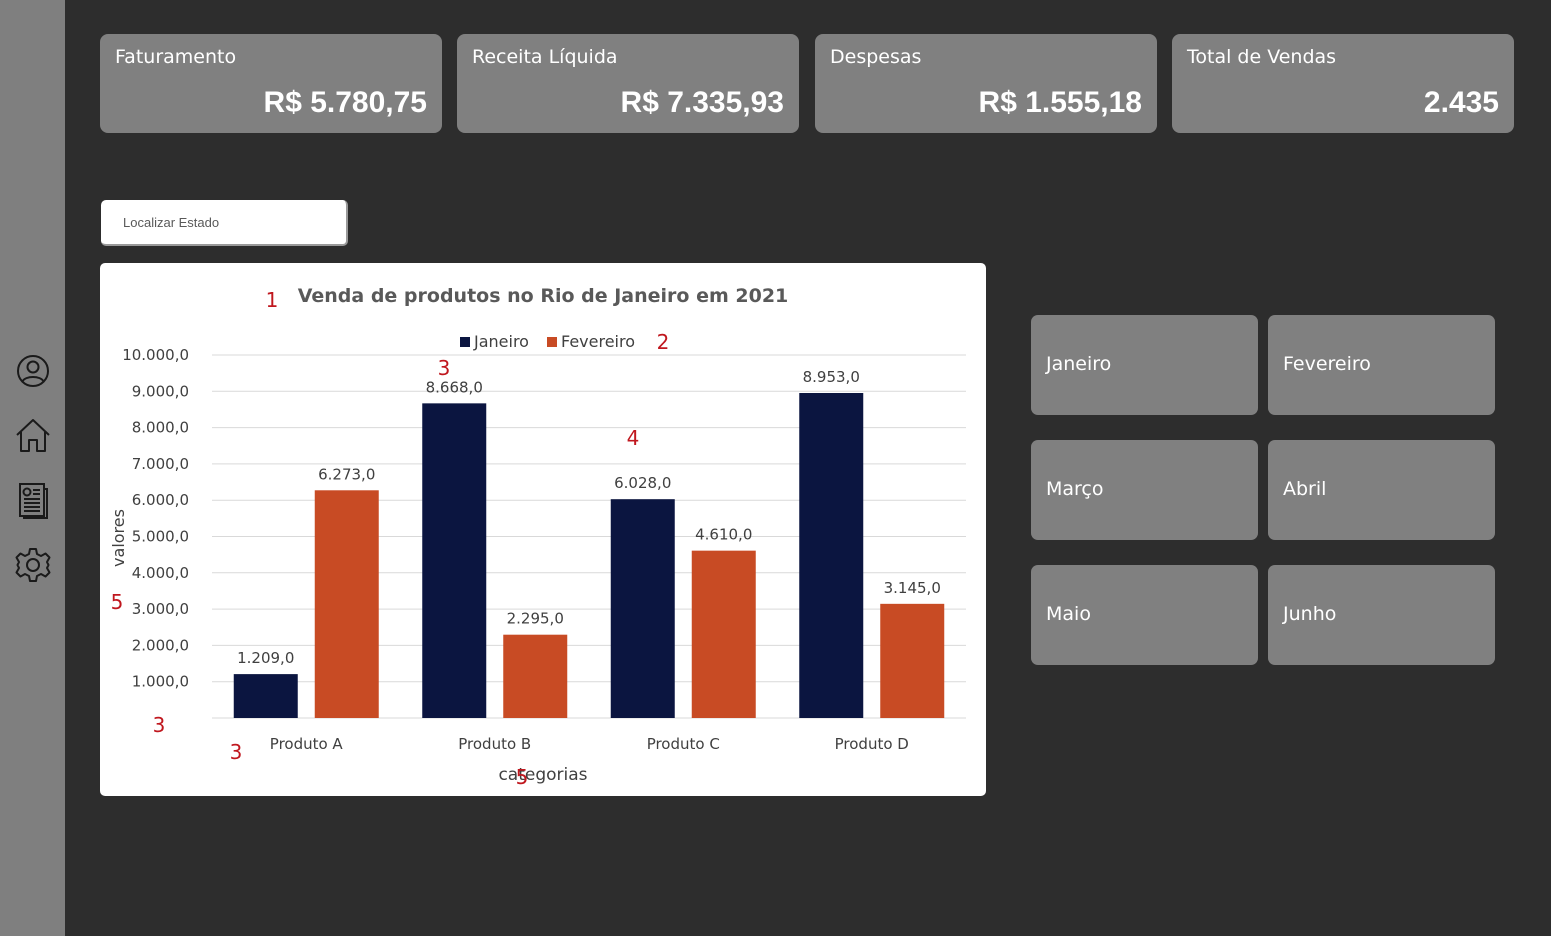 Image resolution: width=1551 pixels, height=936 pixels. What do you see at coordinates (642, 483) in the screenshot?
I see `data-label: 6.028,0` at bounding box center [642, 483].